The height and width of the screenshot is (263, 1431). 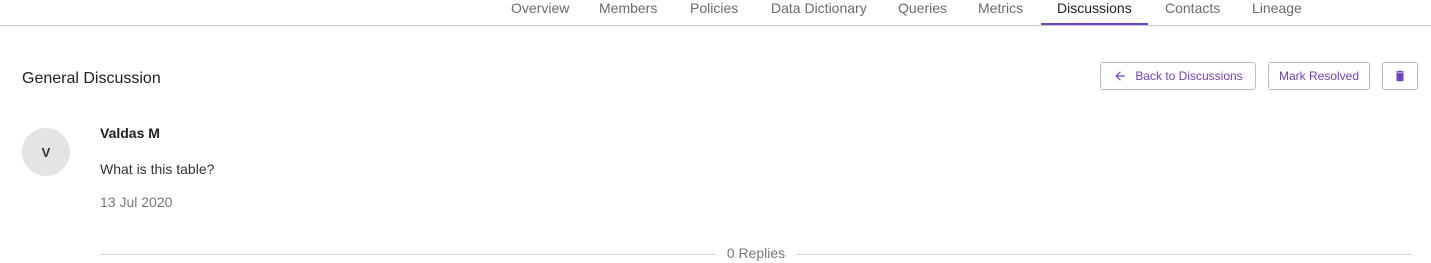 I want to click on post-date: 13 Jul 2020, so click(x=136, y=202).